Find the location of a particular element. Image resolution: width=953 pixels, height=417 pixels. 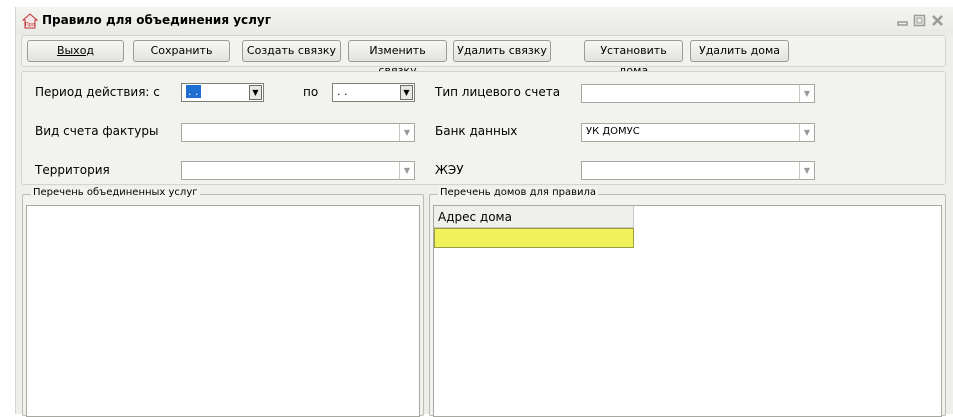

services-group-title: Перечень объединенных услуг is located at coordinates (115, 192).